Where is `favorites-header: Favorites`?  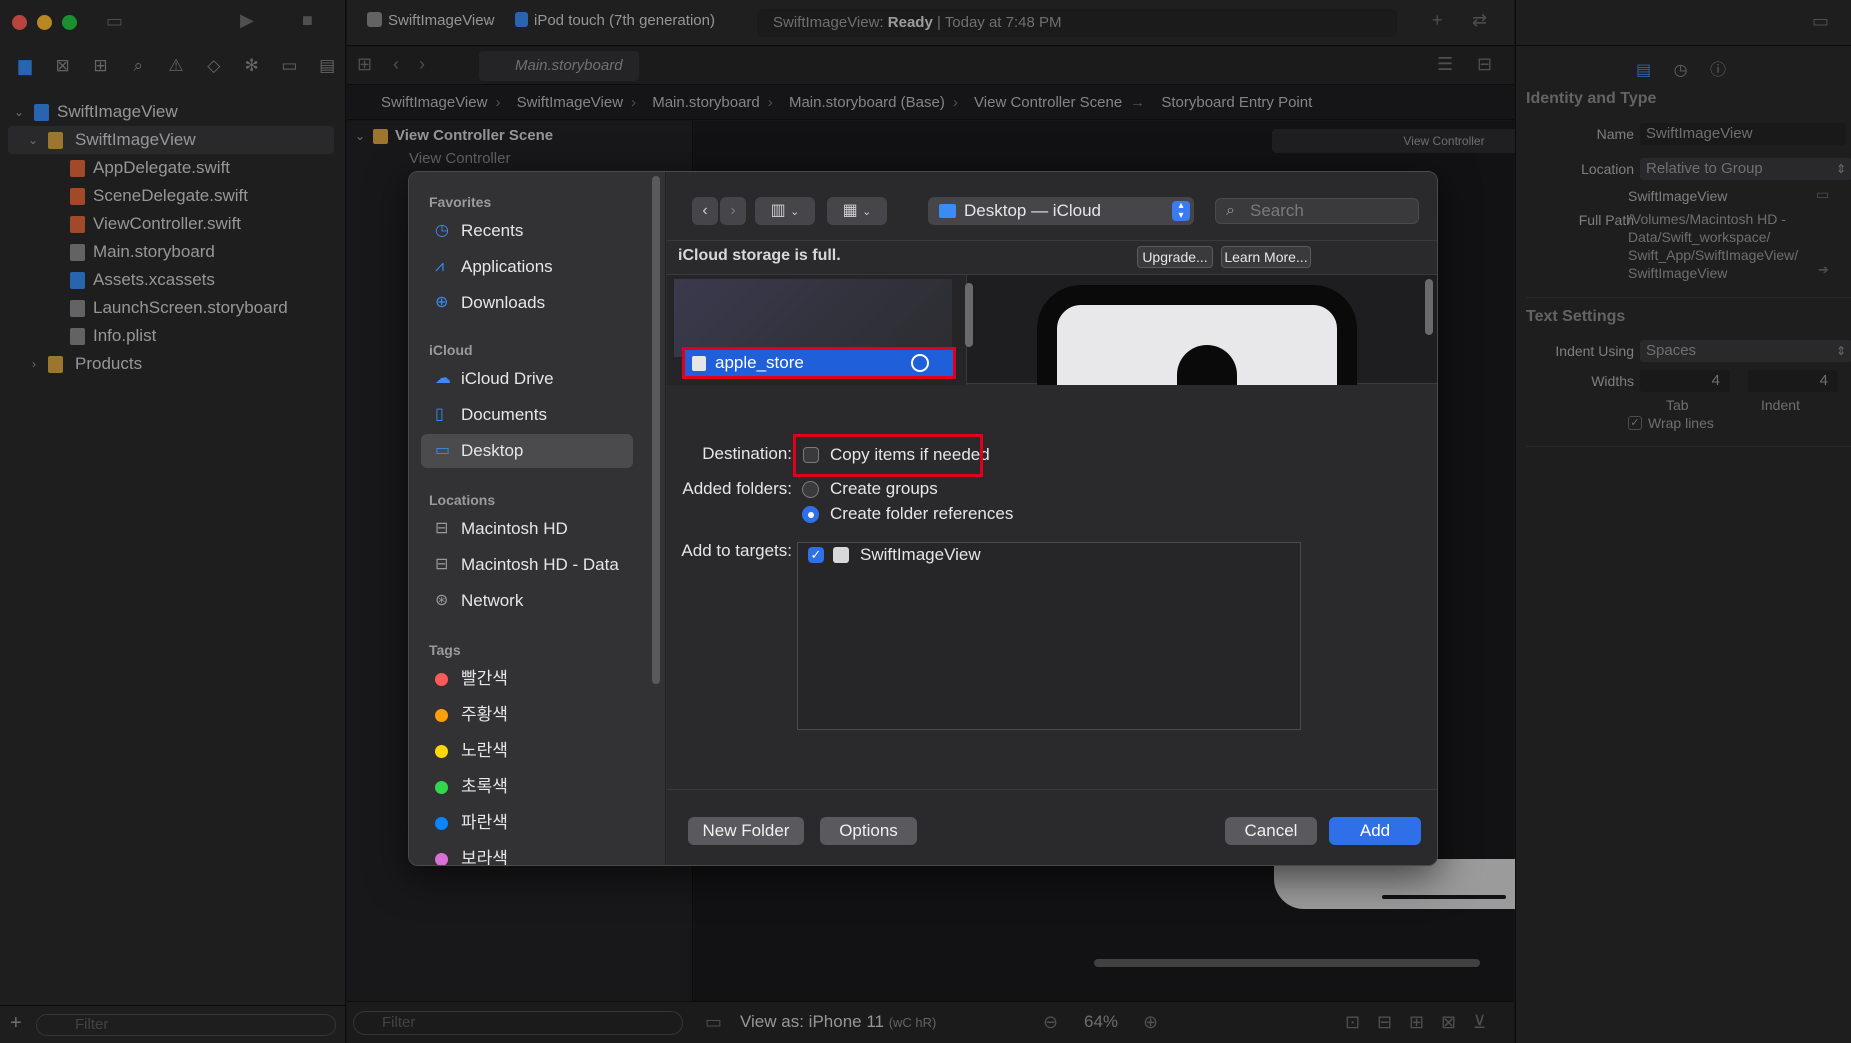
favorites-header: Favorites is located at coordinates (460, 202).